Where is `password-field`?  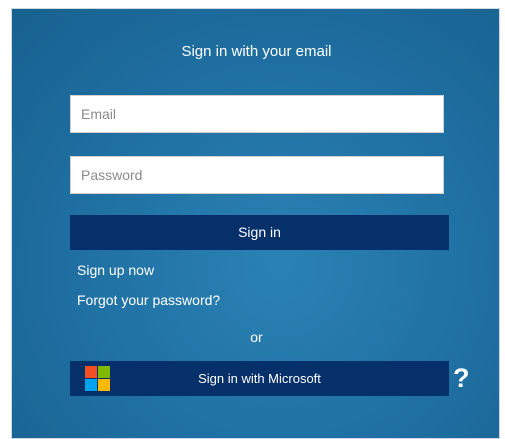 password-field is located at coordinates (257, 175).